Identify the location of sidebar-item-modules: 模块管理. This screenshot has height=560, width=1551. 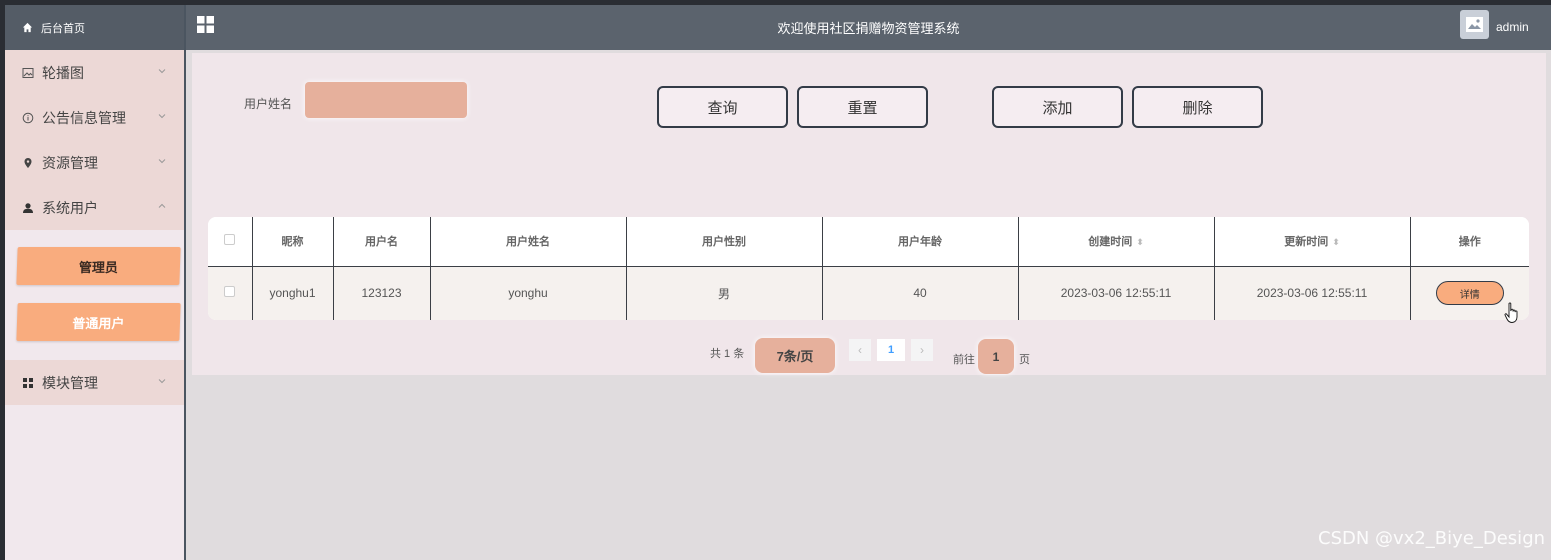
(95, 382).